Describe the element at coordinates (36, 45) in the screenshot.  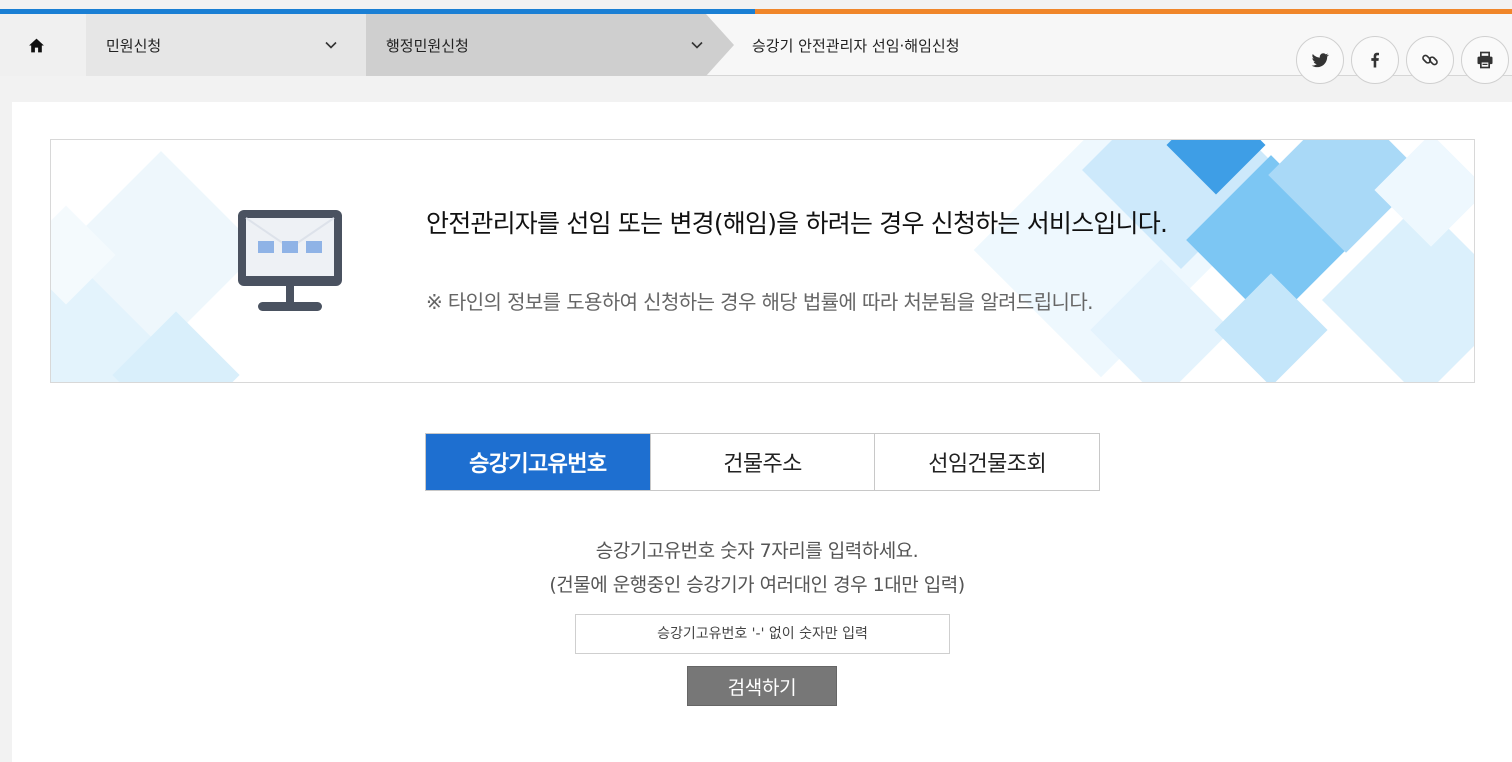
I see `home-icon` at that location.